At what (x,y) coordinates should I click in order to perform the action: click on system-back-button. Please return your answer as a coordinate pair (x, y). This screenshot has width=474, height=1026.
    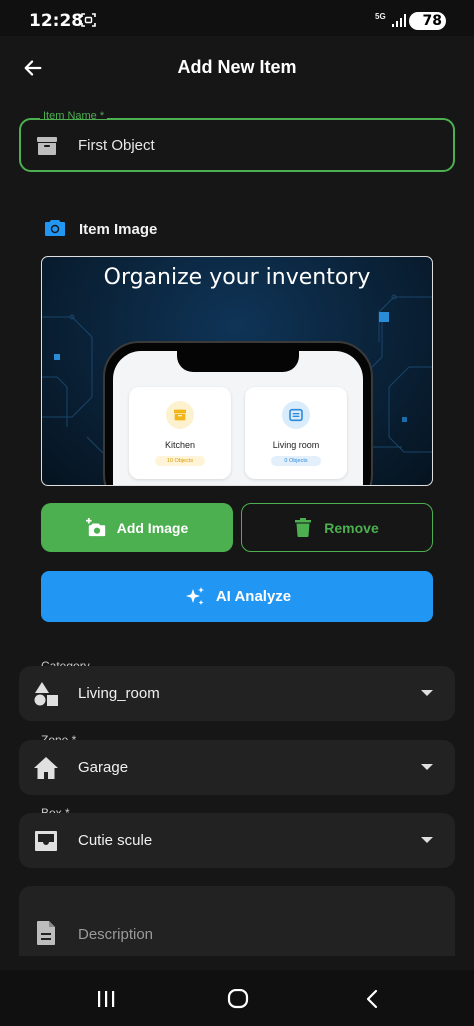
    Looking at the image, I should click on (372, 999).